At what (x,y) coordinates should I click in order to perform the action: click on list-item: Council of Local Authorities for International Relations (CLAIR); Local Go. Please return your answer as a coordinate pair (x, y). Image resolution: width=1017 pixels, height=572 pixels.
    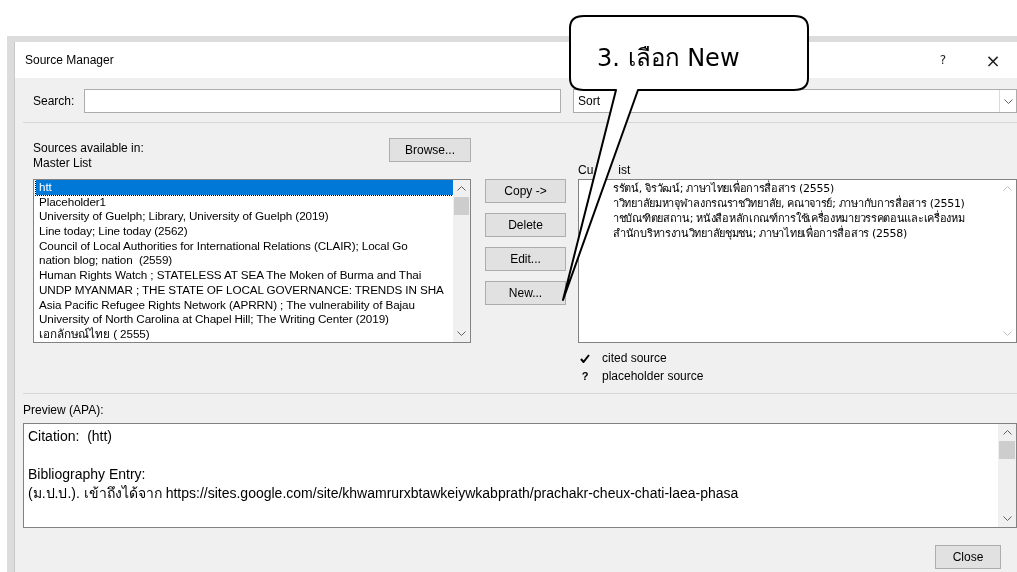
    Looking at the image, I should click on (244, 246).